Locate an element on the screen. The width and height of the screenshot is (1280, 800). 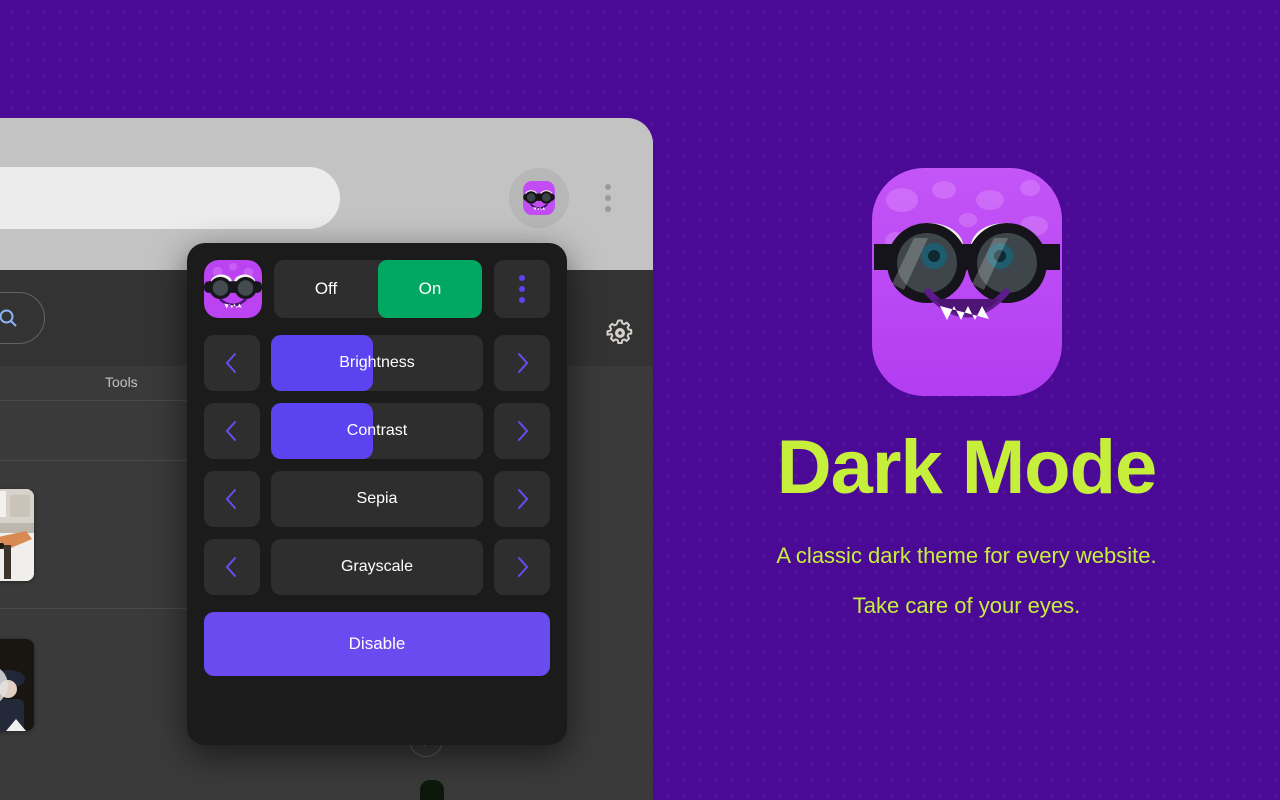
sepia-increase-button is located at coordinates (522, 499).